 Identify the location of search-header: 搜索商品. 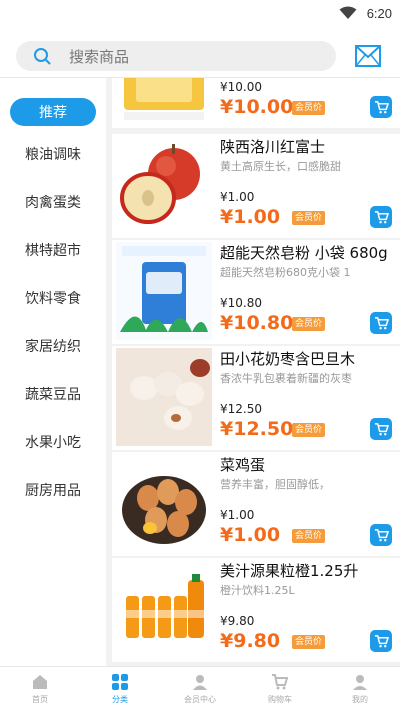
(200, 52).